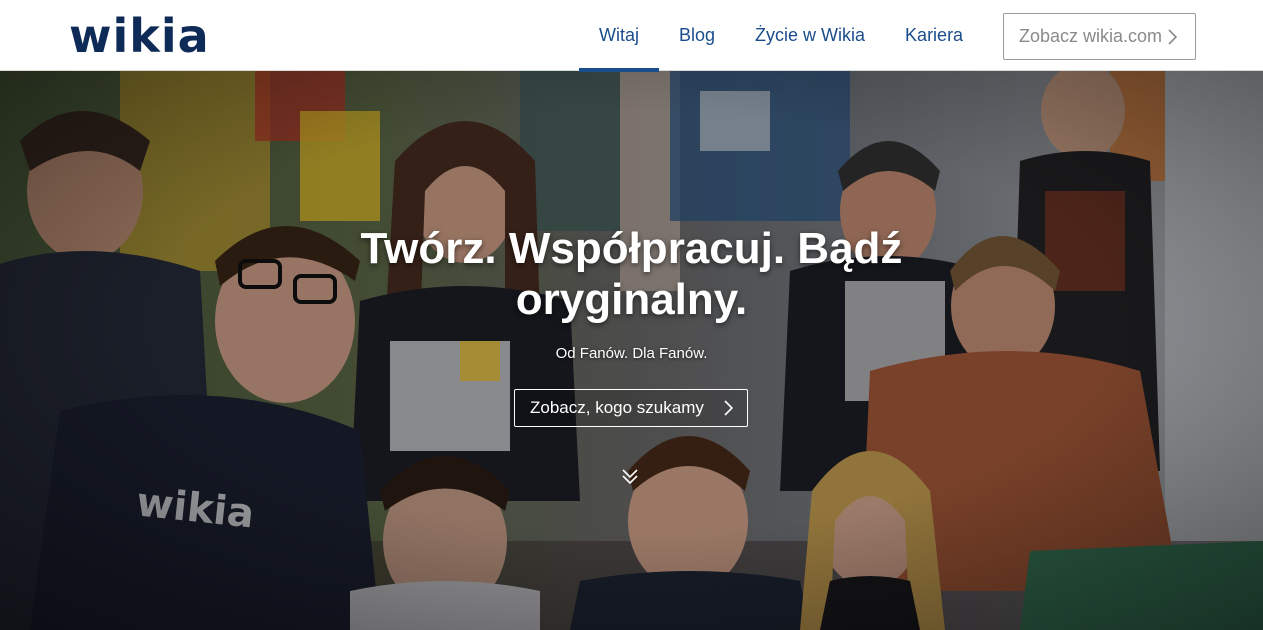 This screenshot has height=630, width=1263. I want to click on see-who-we-hire-button: Zobacz, kogo szukamy, so click(631, 408).